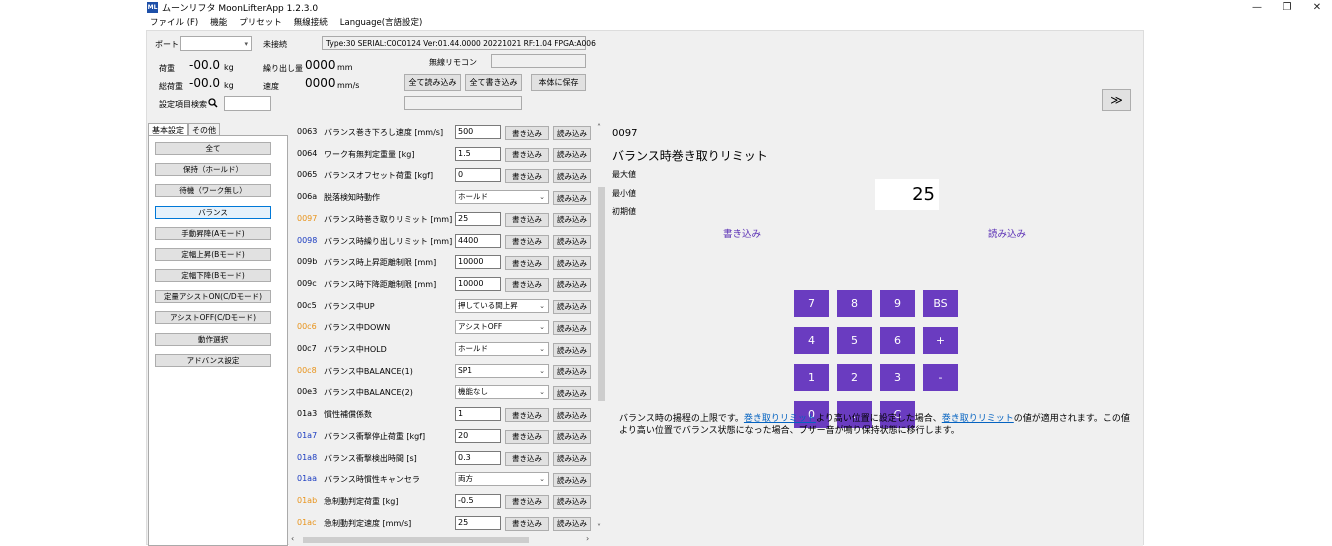  Describe the element at coordinates (478, 153) in the screenshot. I see `param-input: 1.5` at that location.